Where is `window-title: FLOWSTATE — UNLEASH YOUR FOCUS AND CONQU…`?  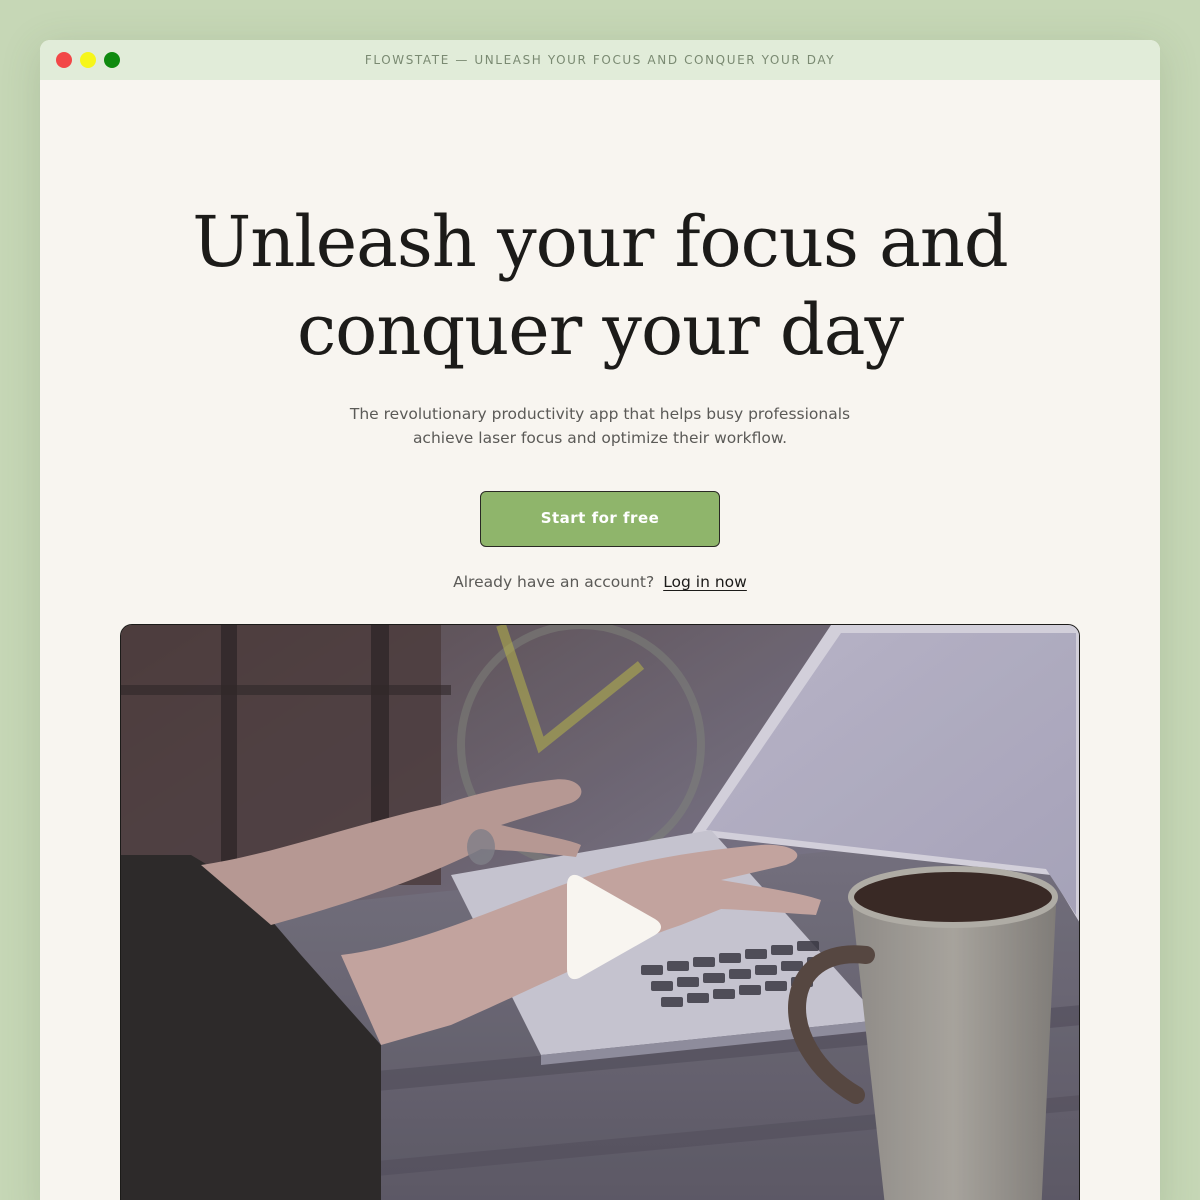
window-title: FLOWSTATE — UNLEASH YOUR FOCUS AND CONQU… is located at coordinates (600, 60).